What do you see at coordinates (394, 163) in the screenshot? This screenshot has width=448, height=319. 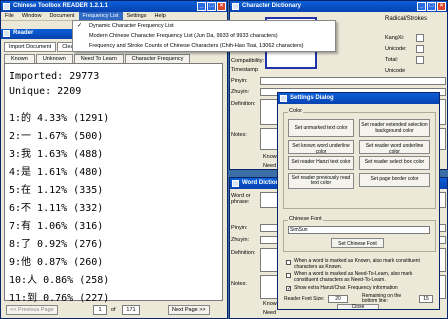 I see `select-box-color-button: Set reader select box color` at bounding box center [394, 163].